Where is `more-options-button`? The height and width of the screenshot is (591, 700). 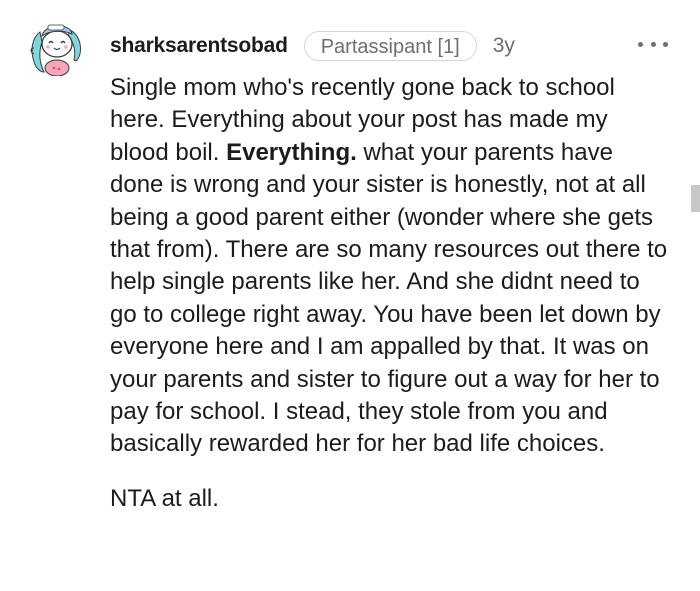
more-options-button is located at coordinates (653, 44).